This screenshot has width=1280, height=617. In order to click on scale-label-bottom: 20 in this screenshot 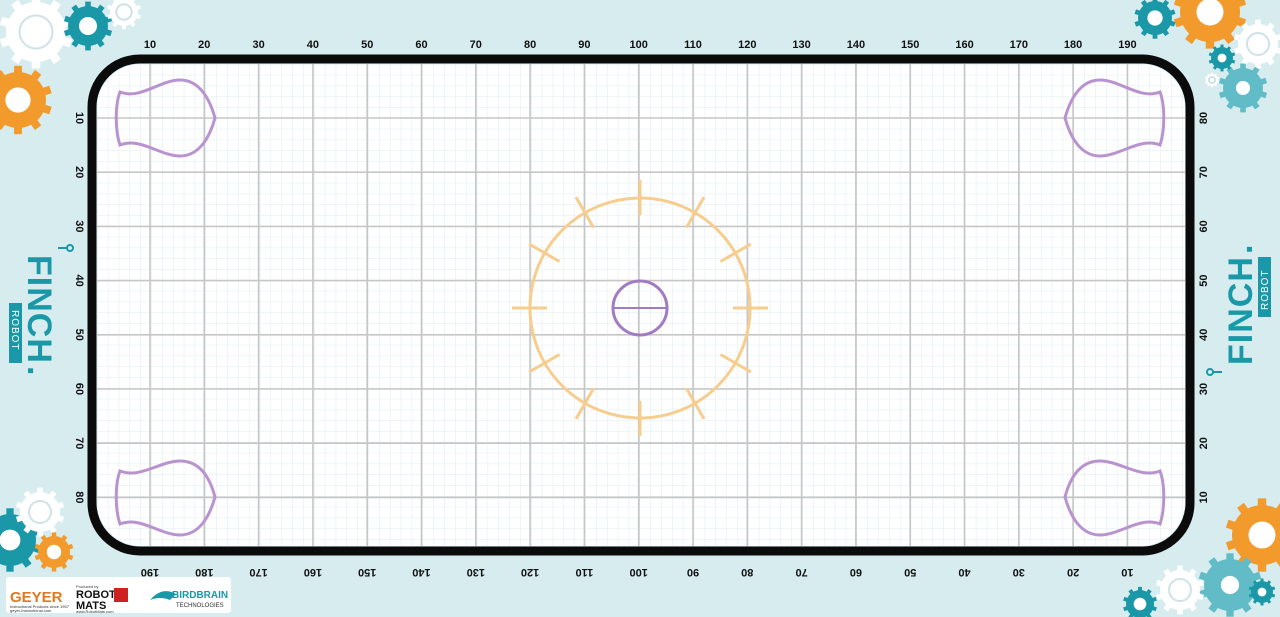, I will do `click(1073, 572)`.